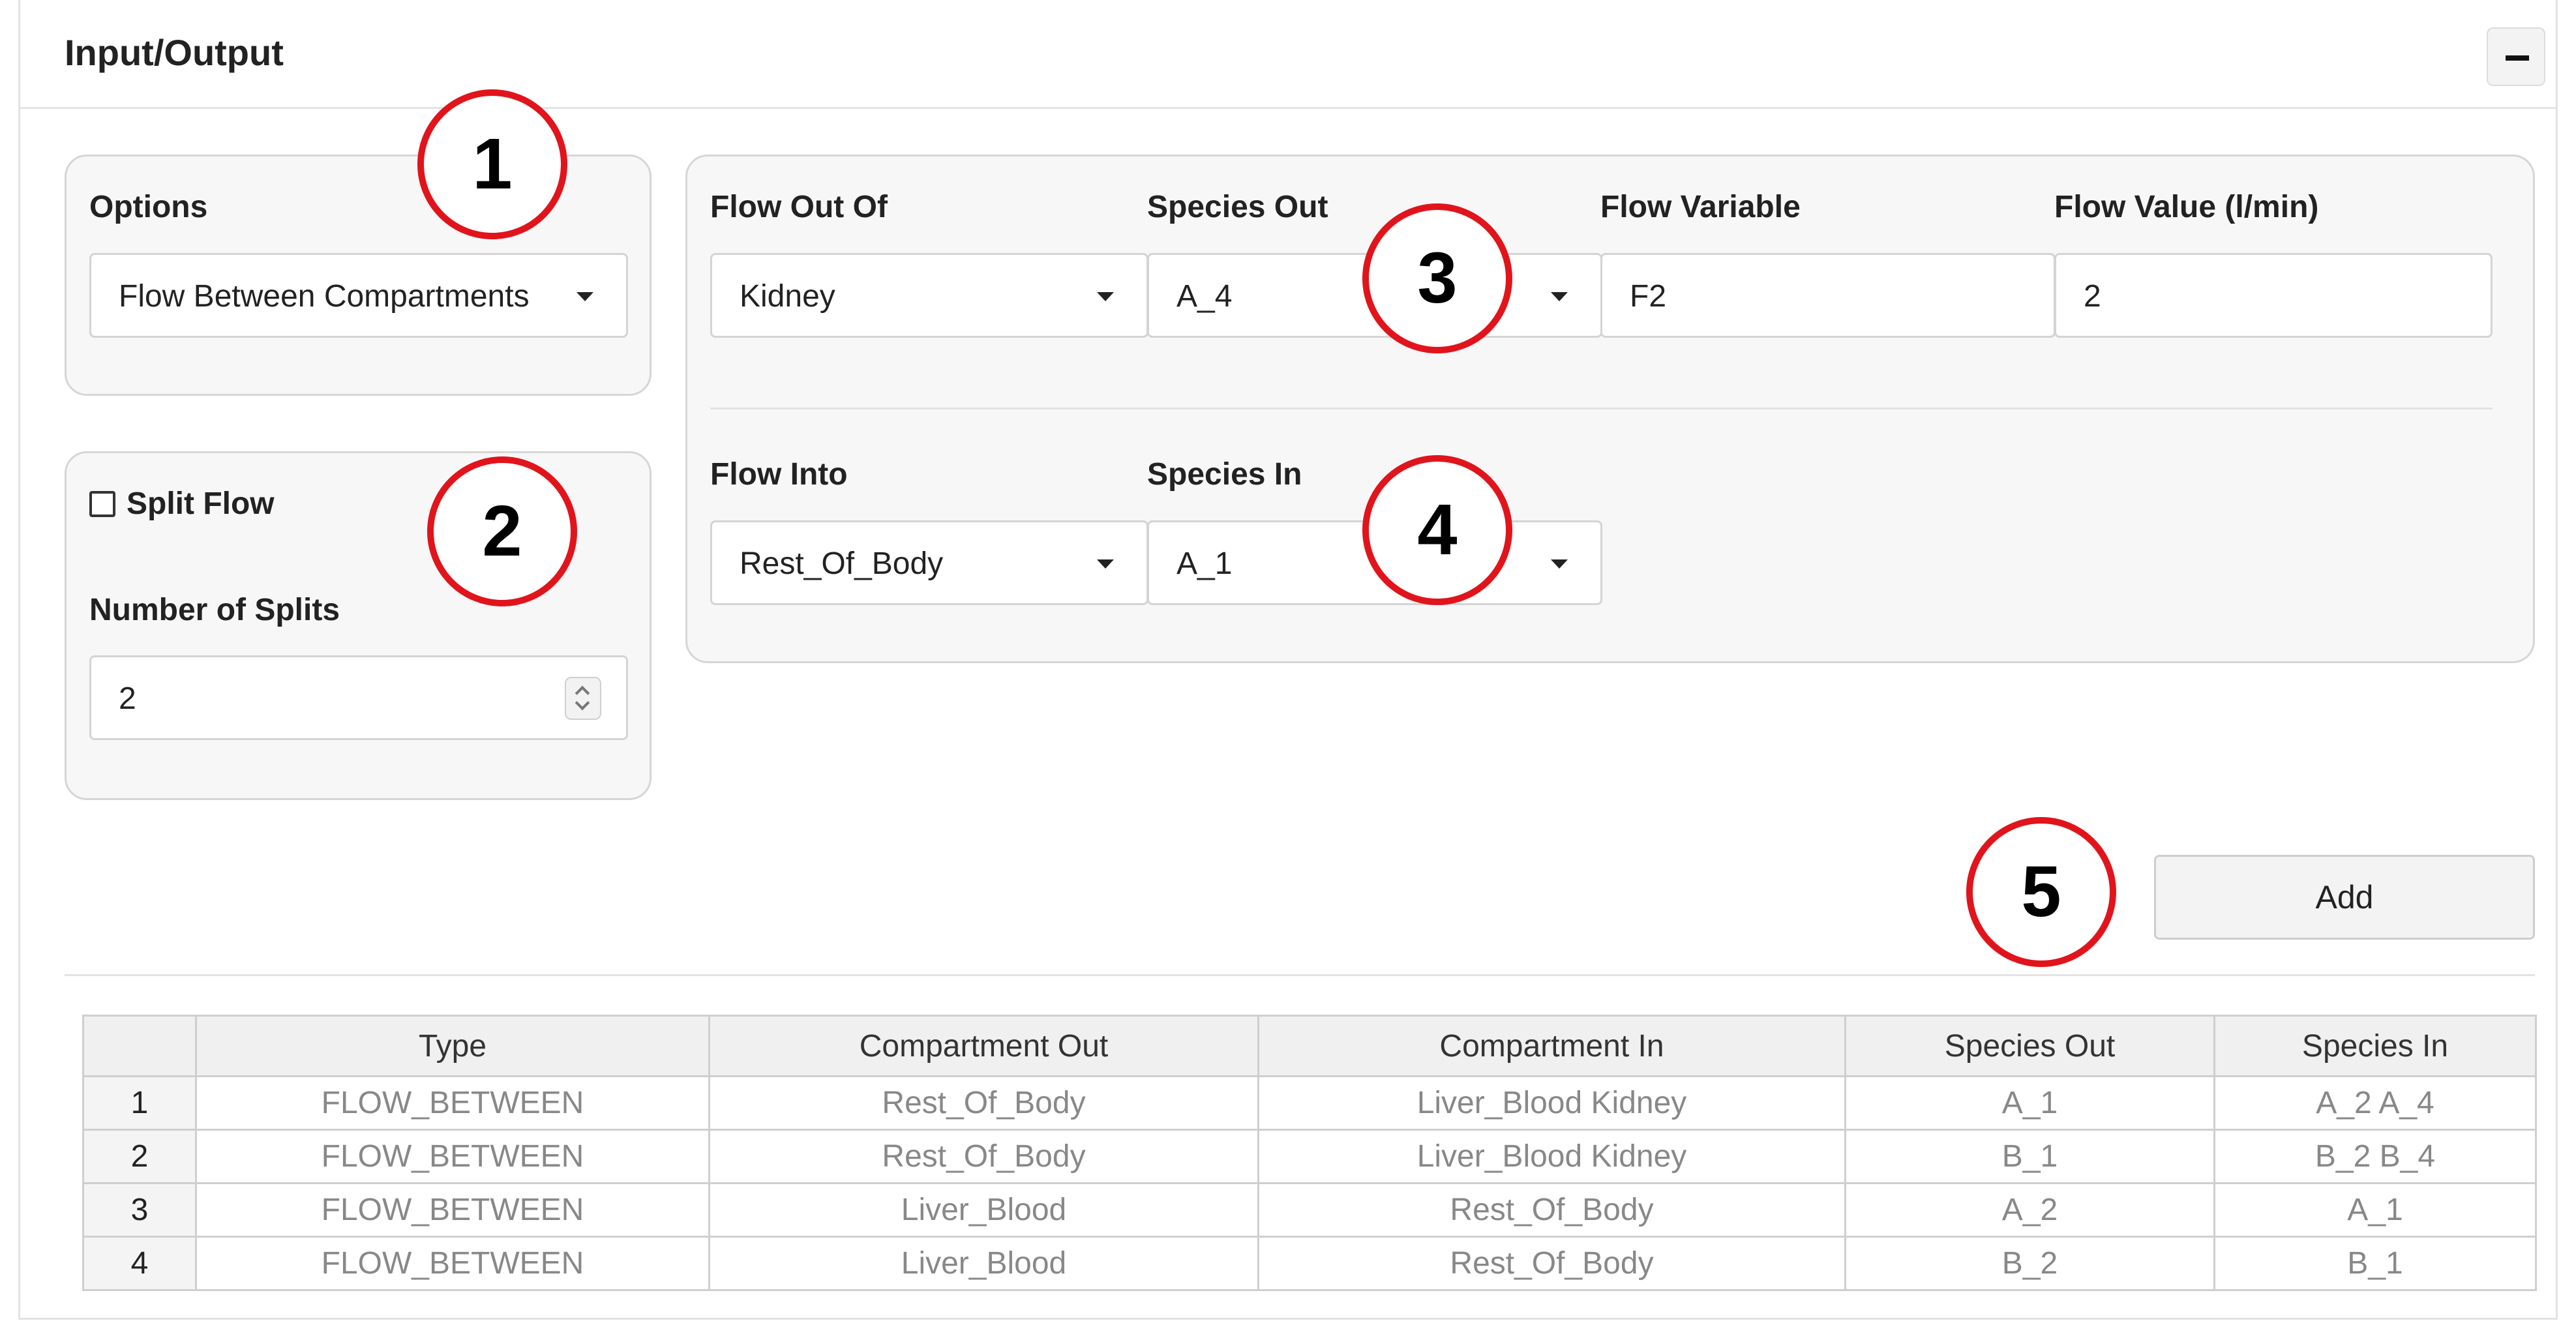 This screenshot has width=2576, height=1325. I want to click on flow-out-value: Kidney, so click(787, 296).